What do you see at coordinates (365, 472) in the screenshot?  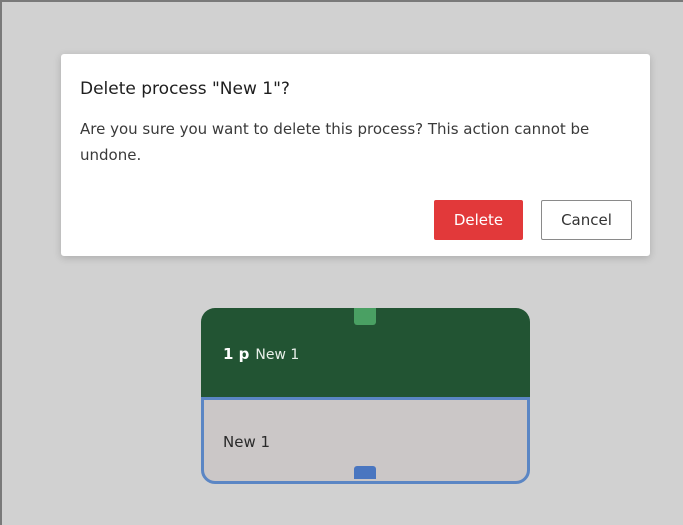 I see `output-port` at bounding box center [365, 472].